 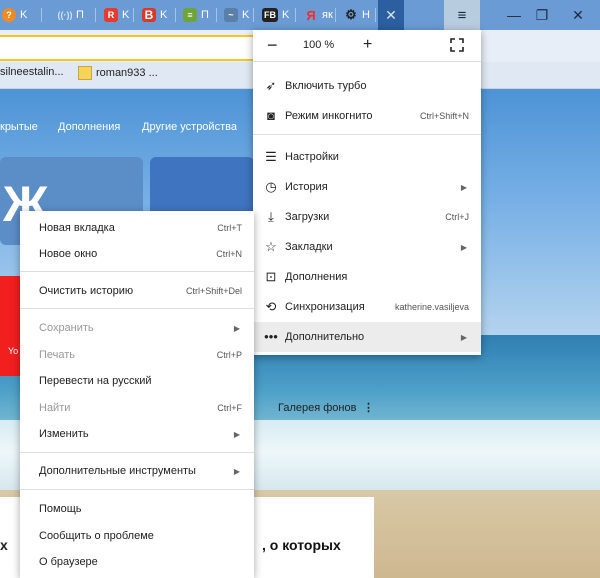 I want to click on menu-item-save: Сохранить ▶, so click(x=137, y=328).